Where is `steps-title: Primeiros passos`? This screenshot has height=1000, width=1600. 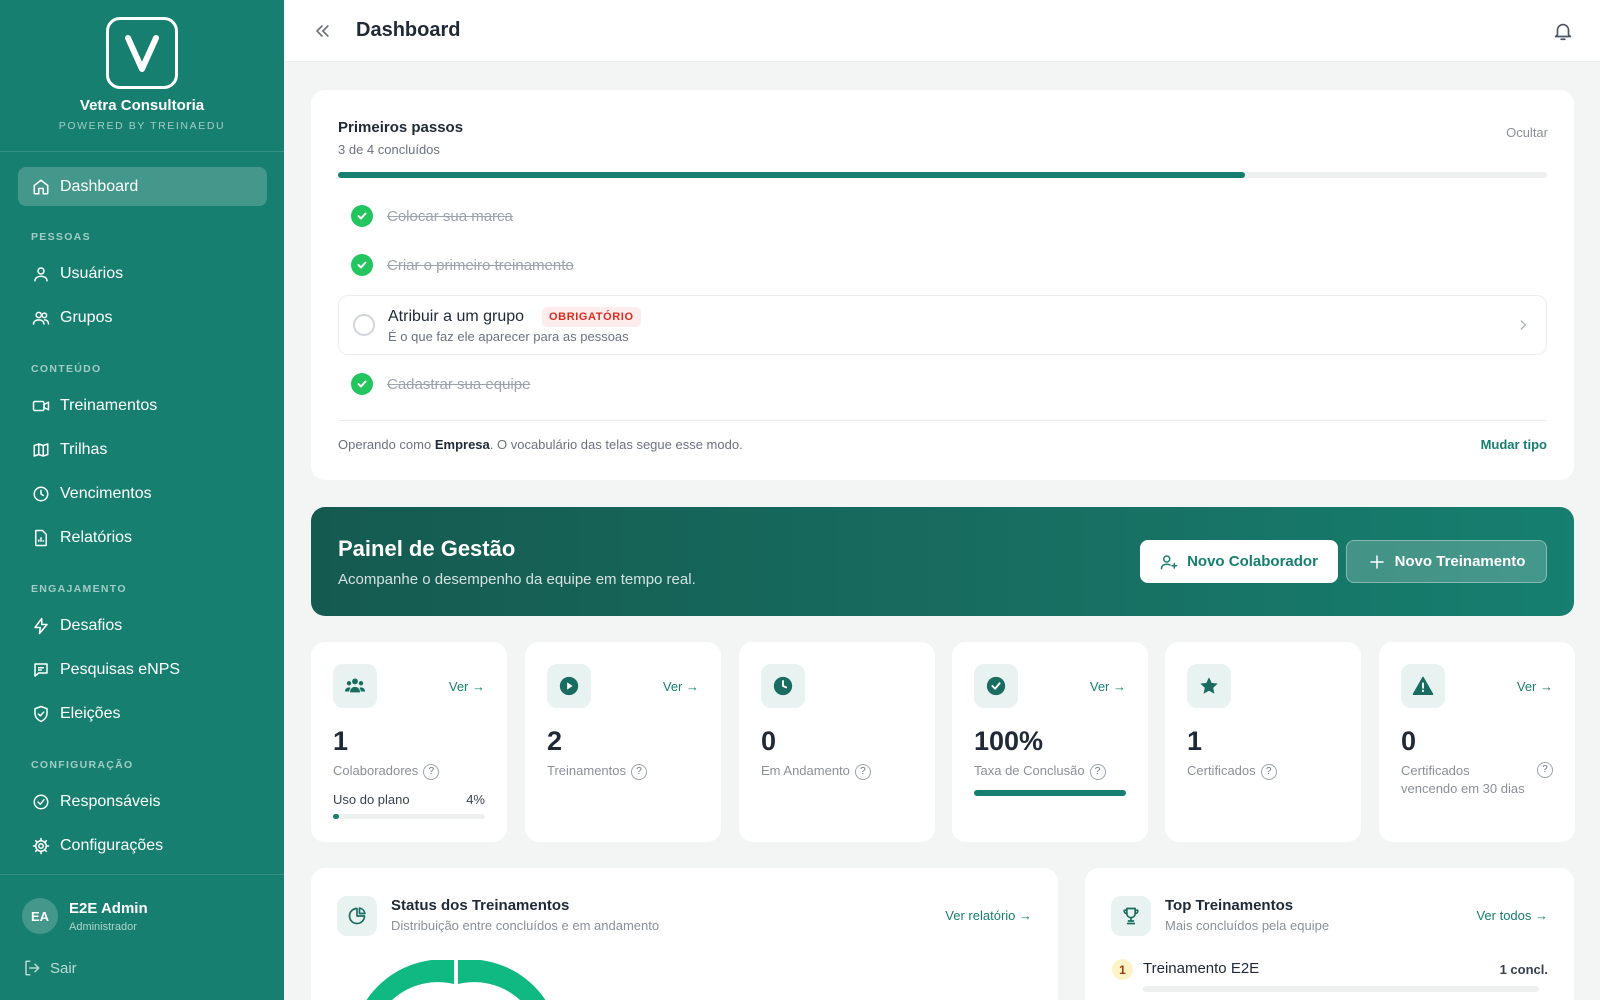
steps-title: Primeiros passos is located at coordinates (401, 127).